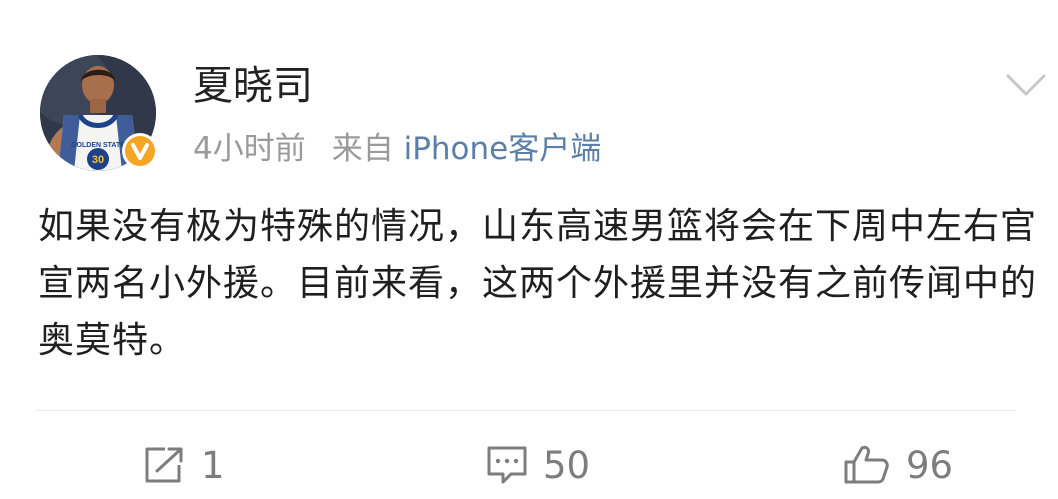 The height and width of the screenshot is (499, 1058). I want to click on like-icon, so click(866, 464).